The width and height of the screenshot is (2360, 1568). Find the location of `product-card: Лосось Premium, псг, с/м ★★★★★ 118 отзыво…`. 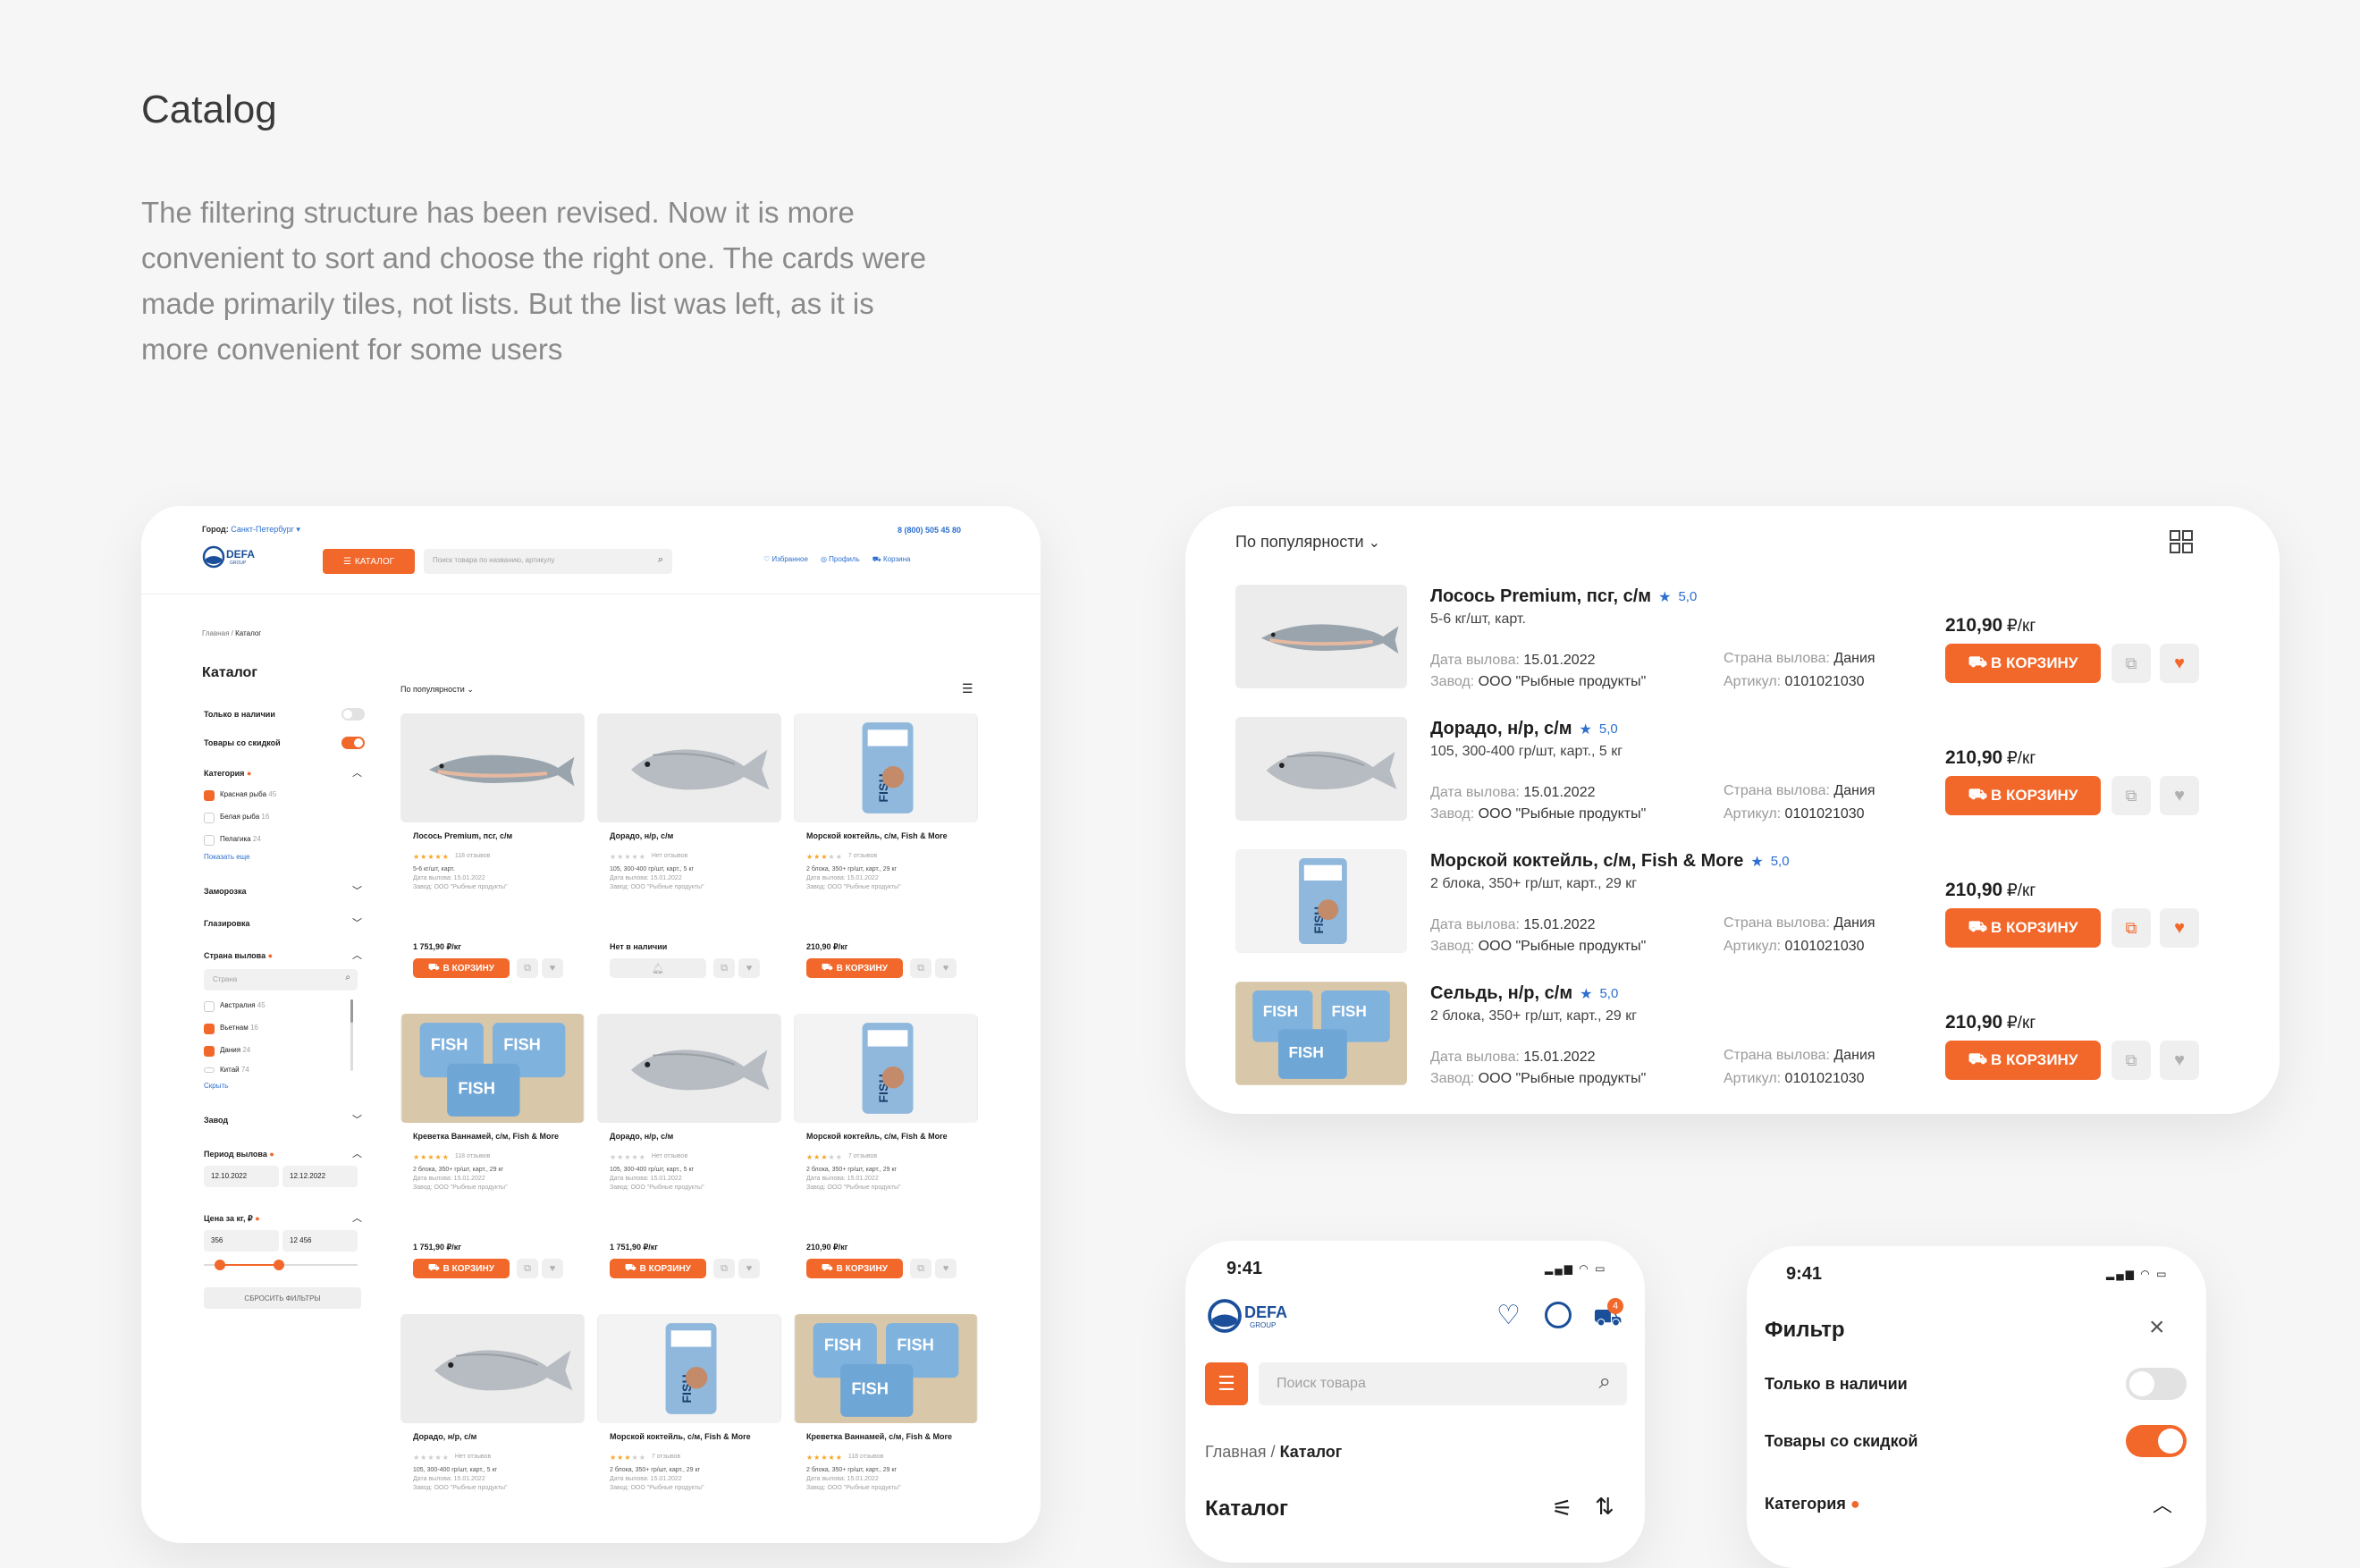

product-card: Лосось Premium, псг, с/м ★★★★★ 118 отзыво… is located at coordinates (492, 856).